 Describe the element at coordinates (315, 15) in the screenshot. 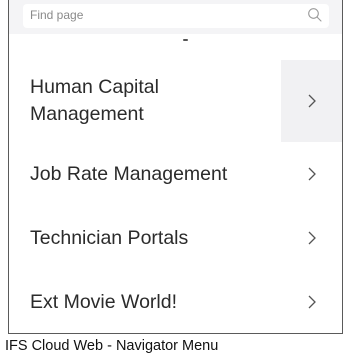

I see `search-icon` at that location.